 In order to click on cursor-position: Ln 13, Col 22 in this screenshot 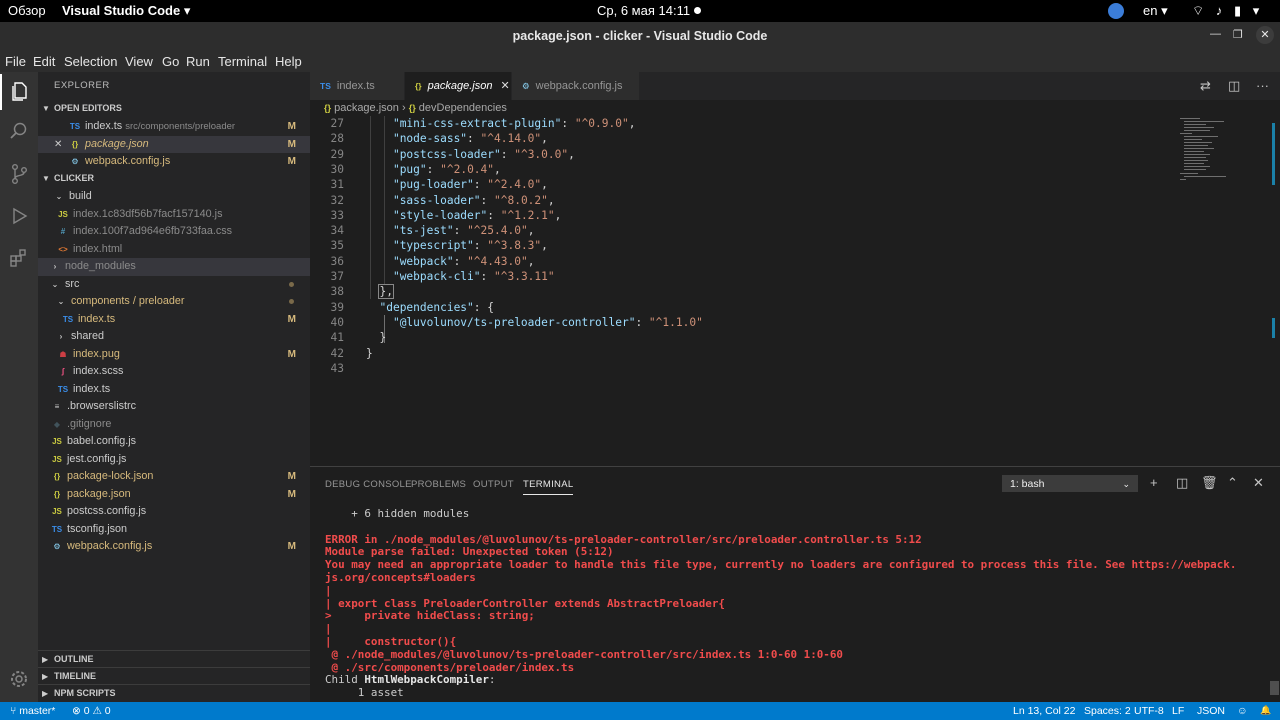, I will do `click(1044, 711)`.